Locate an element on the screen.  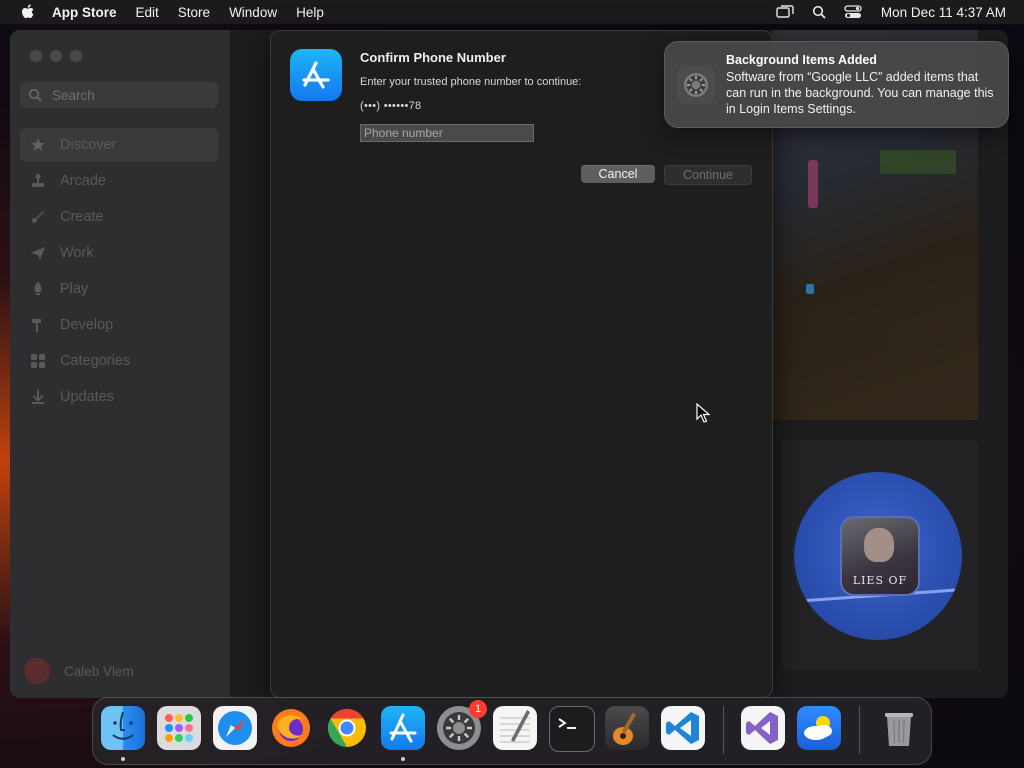
hammer-icon is located at coordinates (36, 325).